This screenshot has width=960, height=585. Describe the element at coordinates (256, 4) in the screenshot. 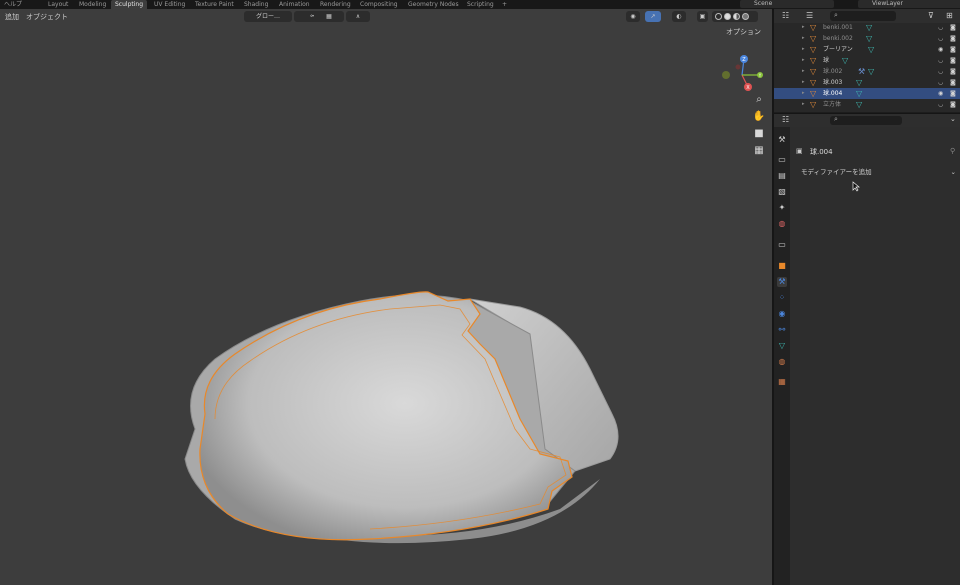

I see `tab-shading: Shading` at that location.